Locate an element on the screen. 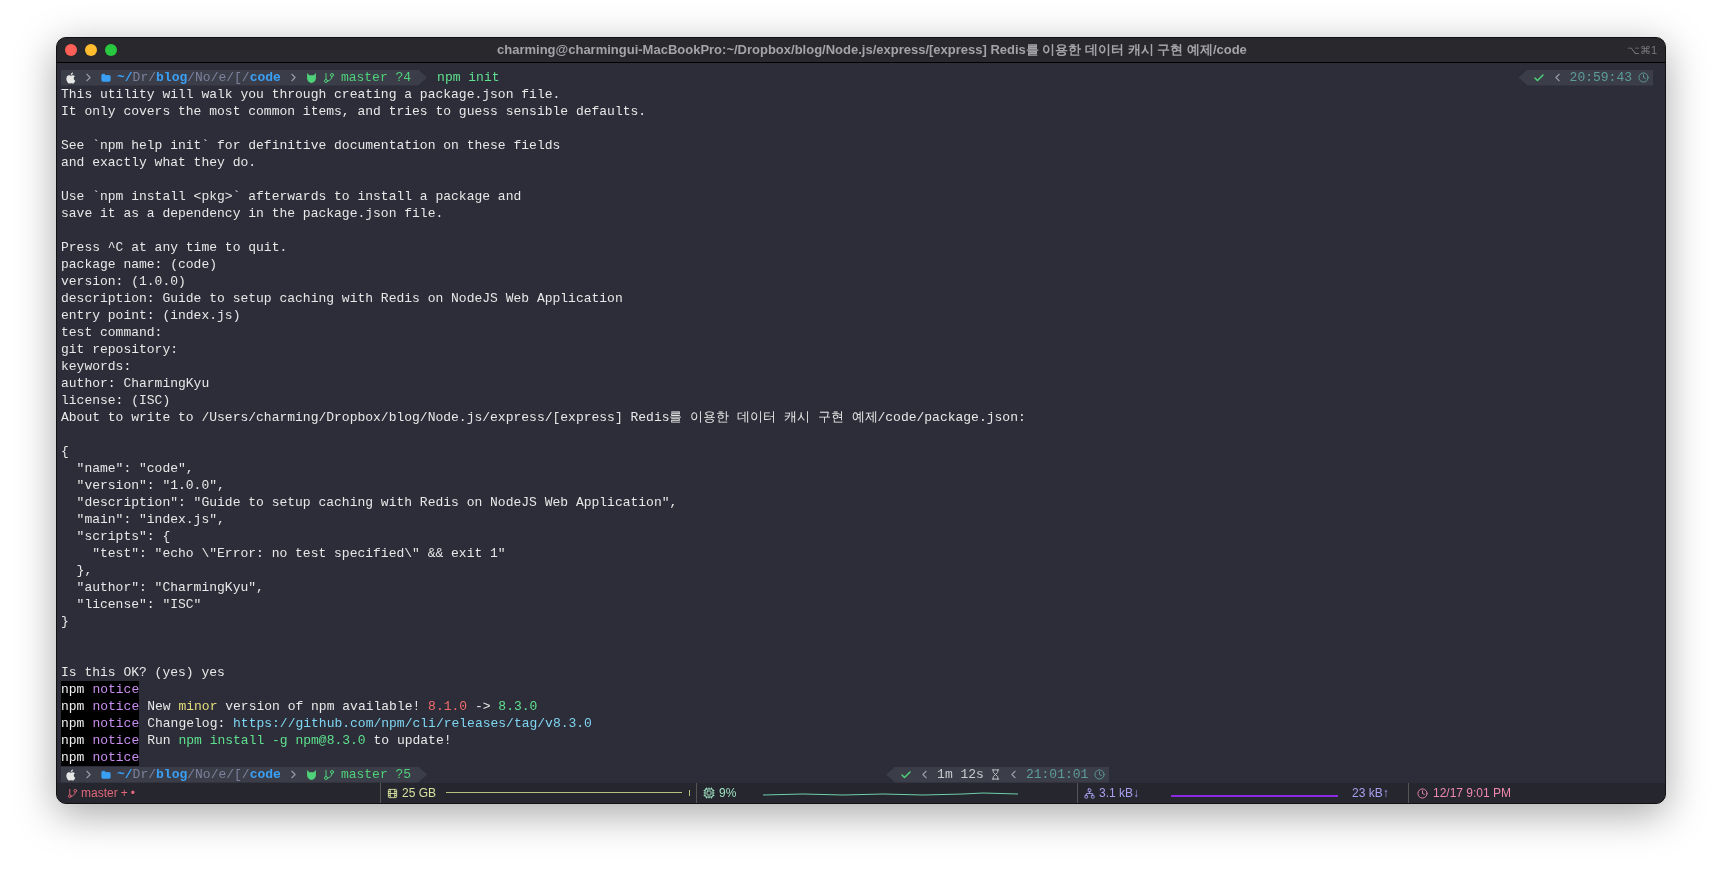 The width and height of the screenshot is (1722, 879). terminal-line: } is located at coordinates (65, 621).